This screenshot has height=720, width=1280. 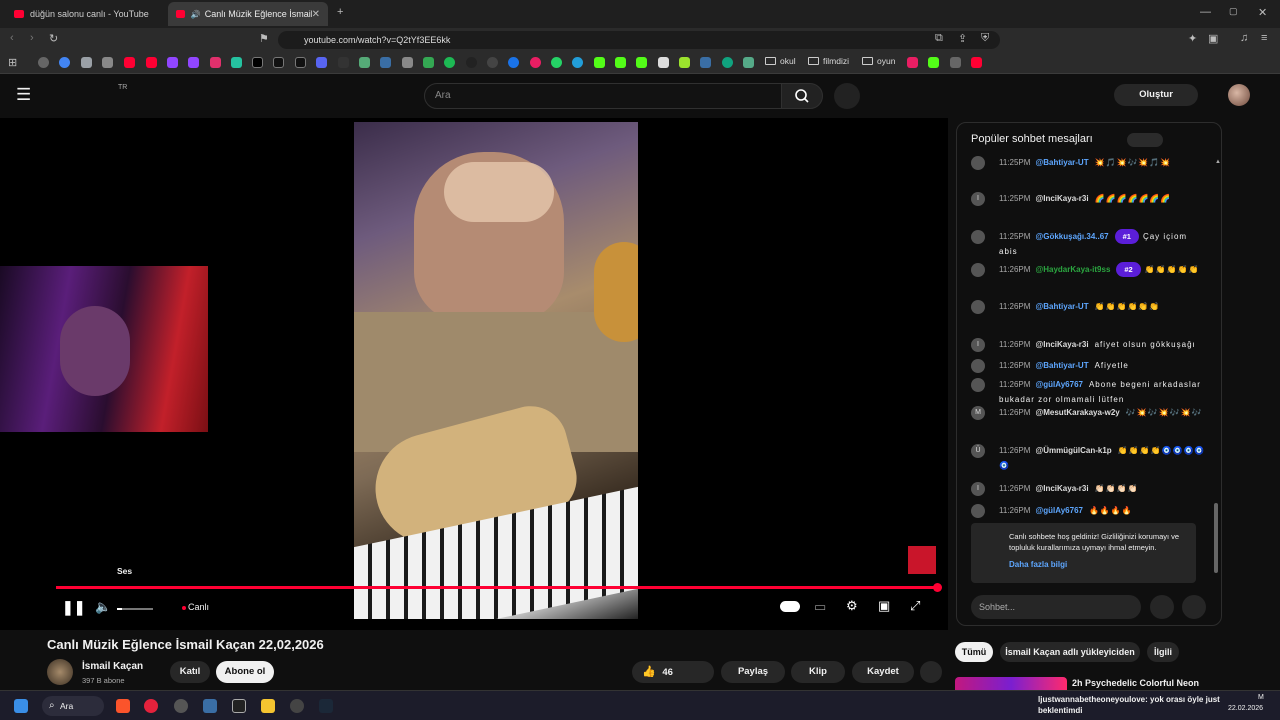 What do you see at coordinates (1077, 412) in the screenshot?
I see `chat-author-name: @MesutKarakaya-w2y` at bounding box center [1077, 412].